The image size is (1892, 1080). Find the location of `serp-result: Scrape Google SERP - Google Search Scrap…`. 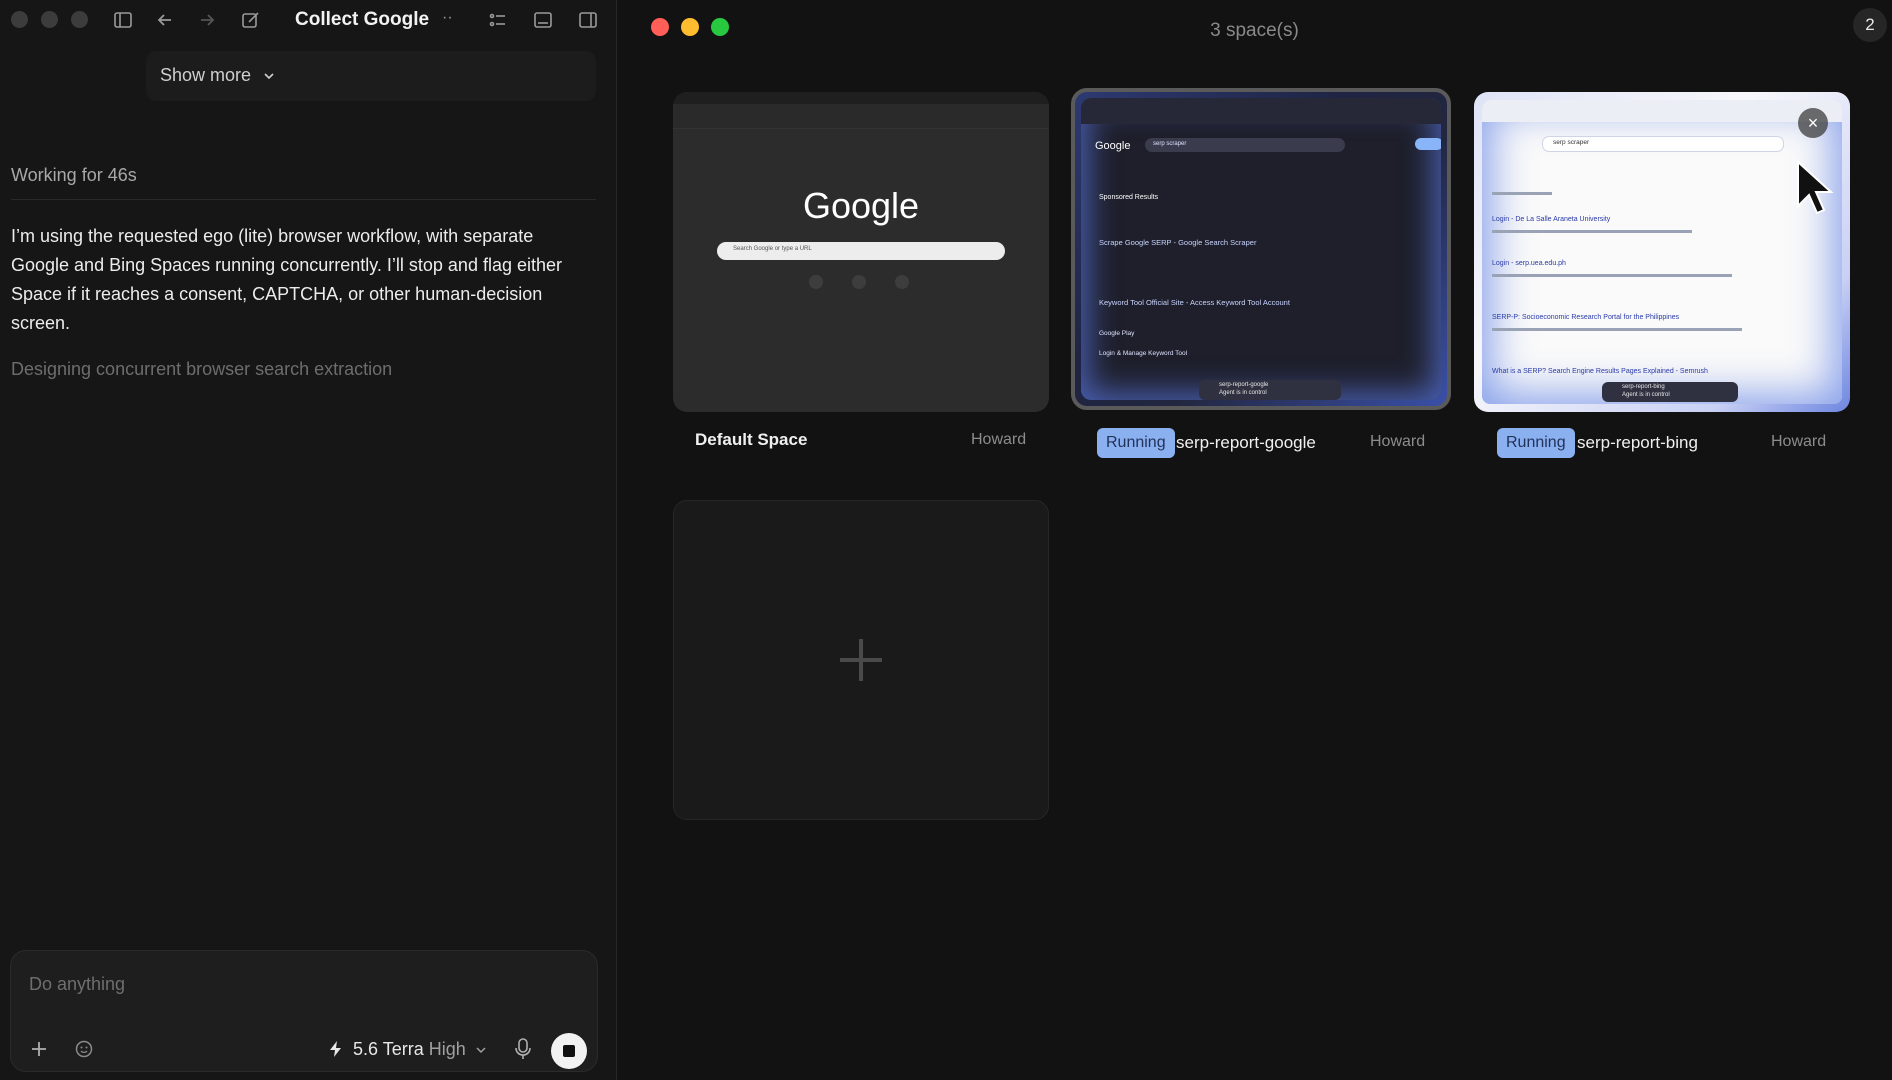

serp-result: Scrape Google SERP - Google Search Scrap… is located at coordinates (1178, 242).